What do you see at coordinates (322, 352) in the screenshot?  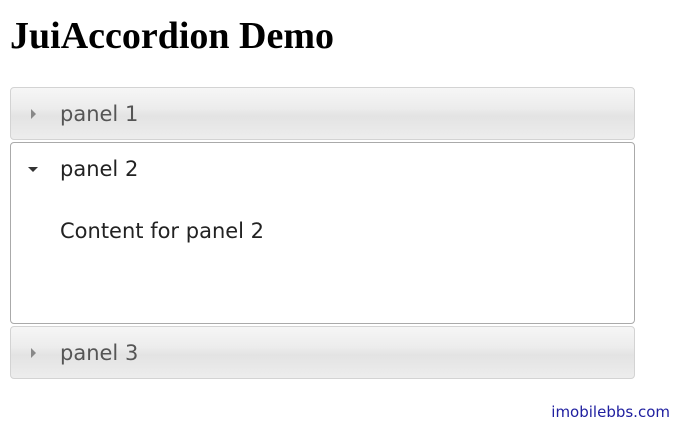 I see `accordion-header-panel-3: panel 3` at bounding box center [322, 352].